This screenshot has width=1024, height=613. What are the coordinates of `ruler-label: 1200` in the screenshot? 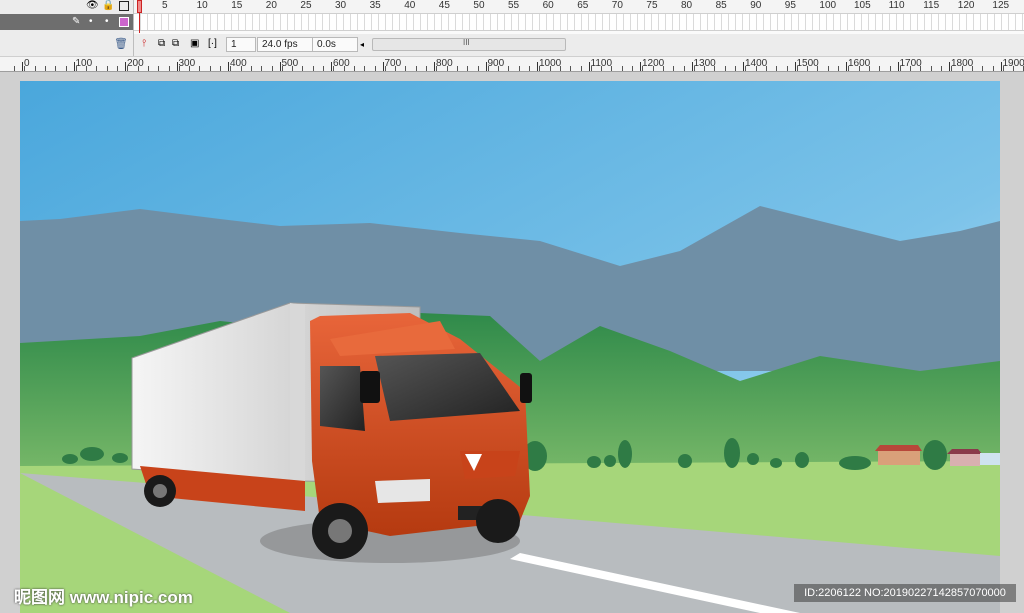 It's located at (653, 63).